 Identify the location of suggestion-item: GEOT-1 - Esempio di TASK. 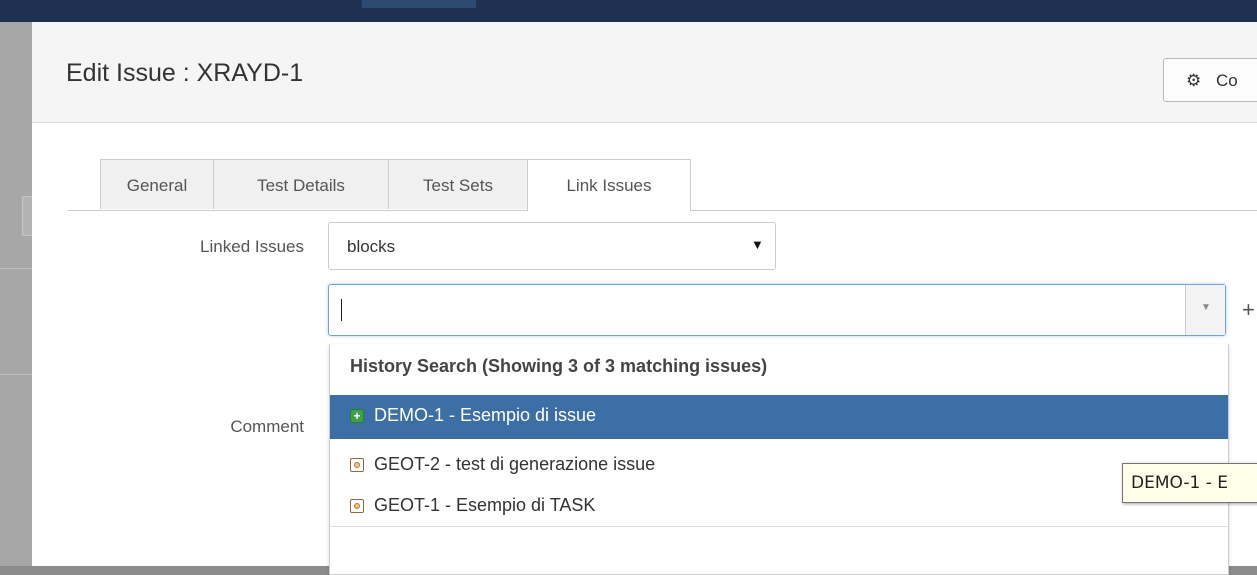
(779, 507).